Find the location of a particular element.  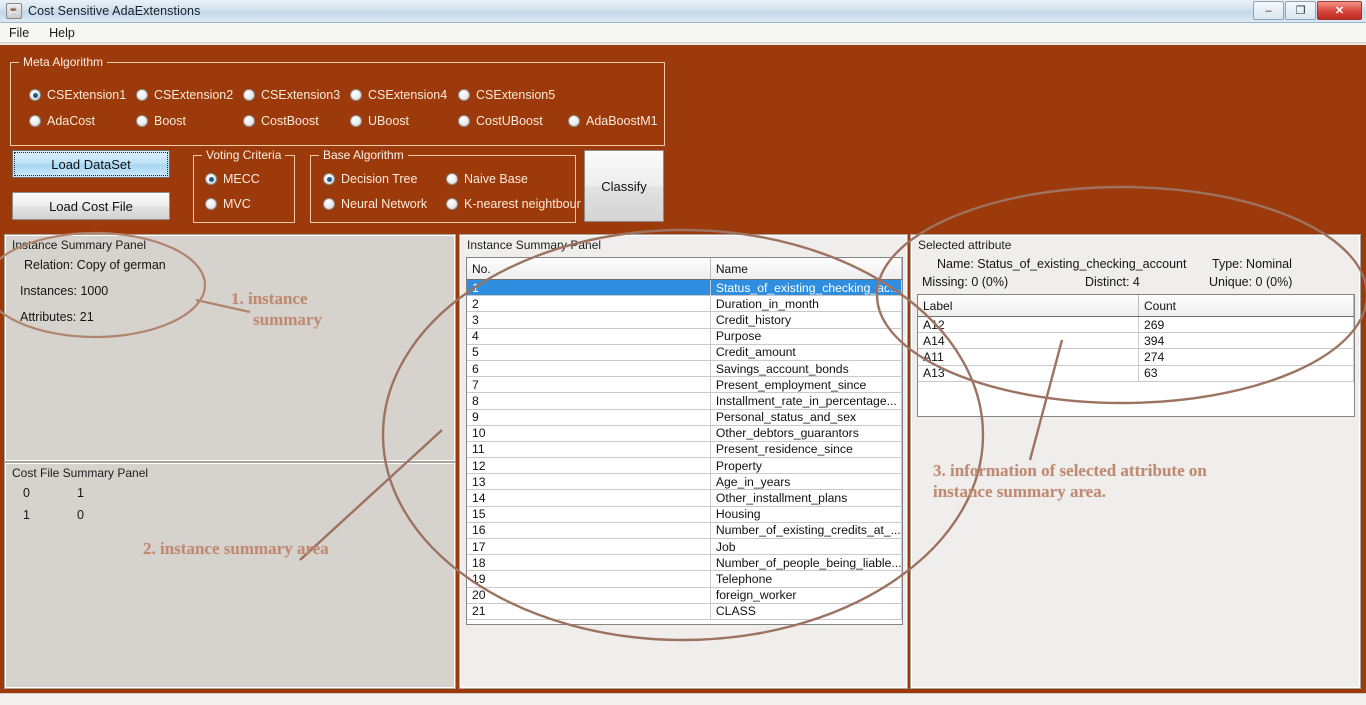

window-title: Cost Sensitive AdaExtenstions is located at coordinates (114, 11).